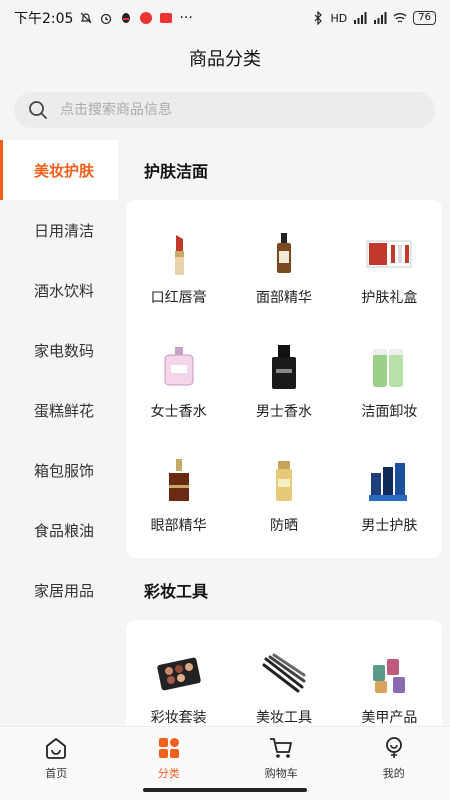 The width and height of the screenshot is (450, 800). Describe the element at coordinates (389, 298) in the screenshot. I see `category-item-label: 护肤礼盒` at that location.